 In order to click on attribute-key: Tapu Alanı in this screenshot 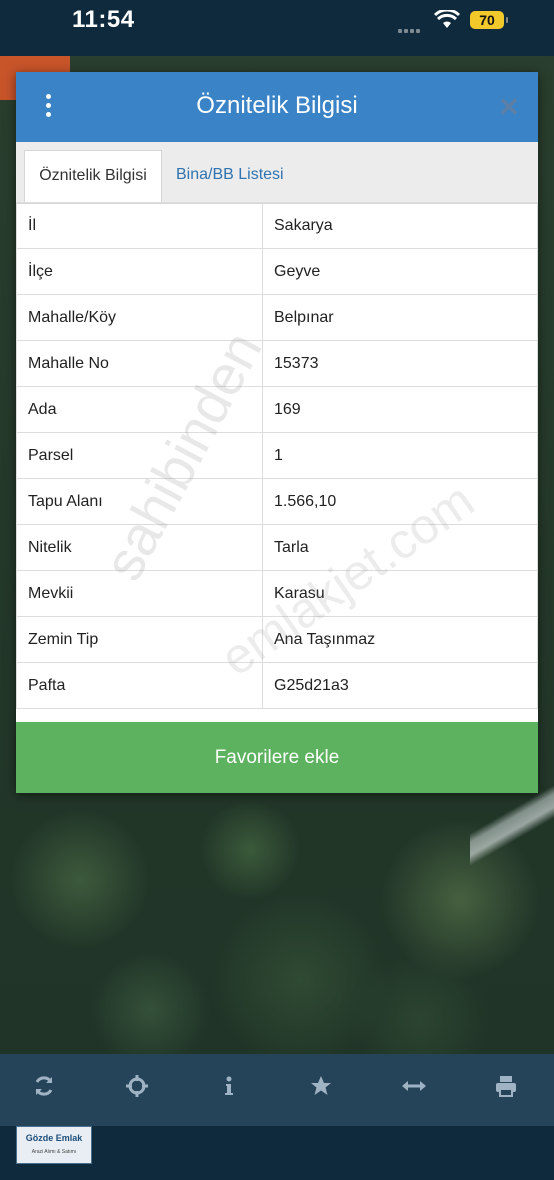, I will do `click(139, 501)`.